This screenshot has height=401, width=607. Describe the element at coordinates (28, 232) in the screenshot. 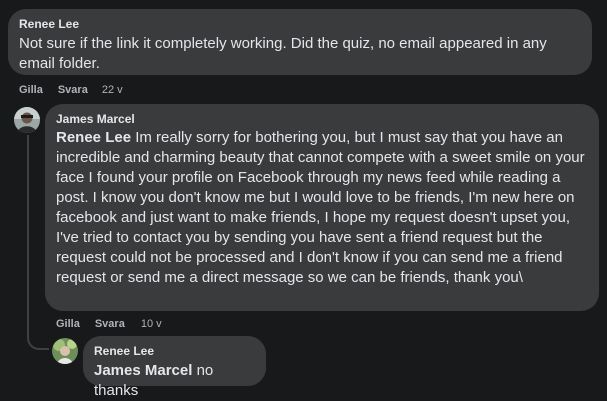

I see `thread-line` at that location.